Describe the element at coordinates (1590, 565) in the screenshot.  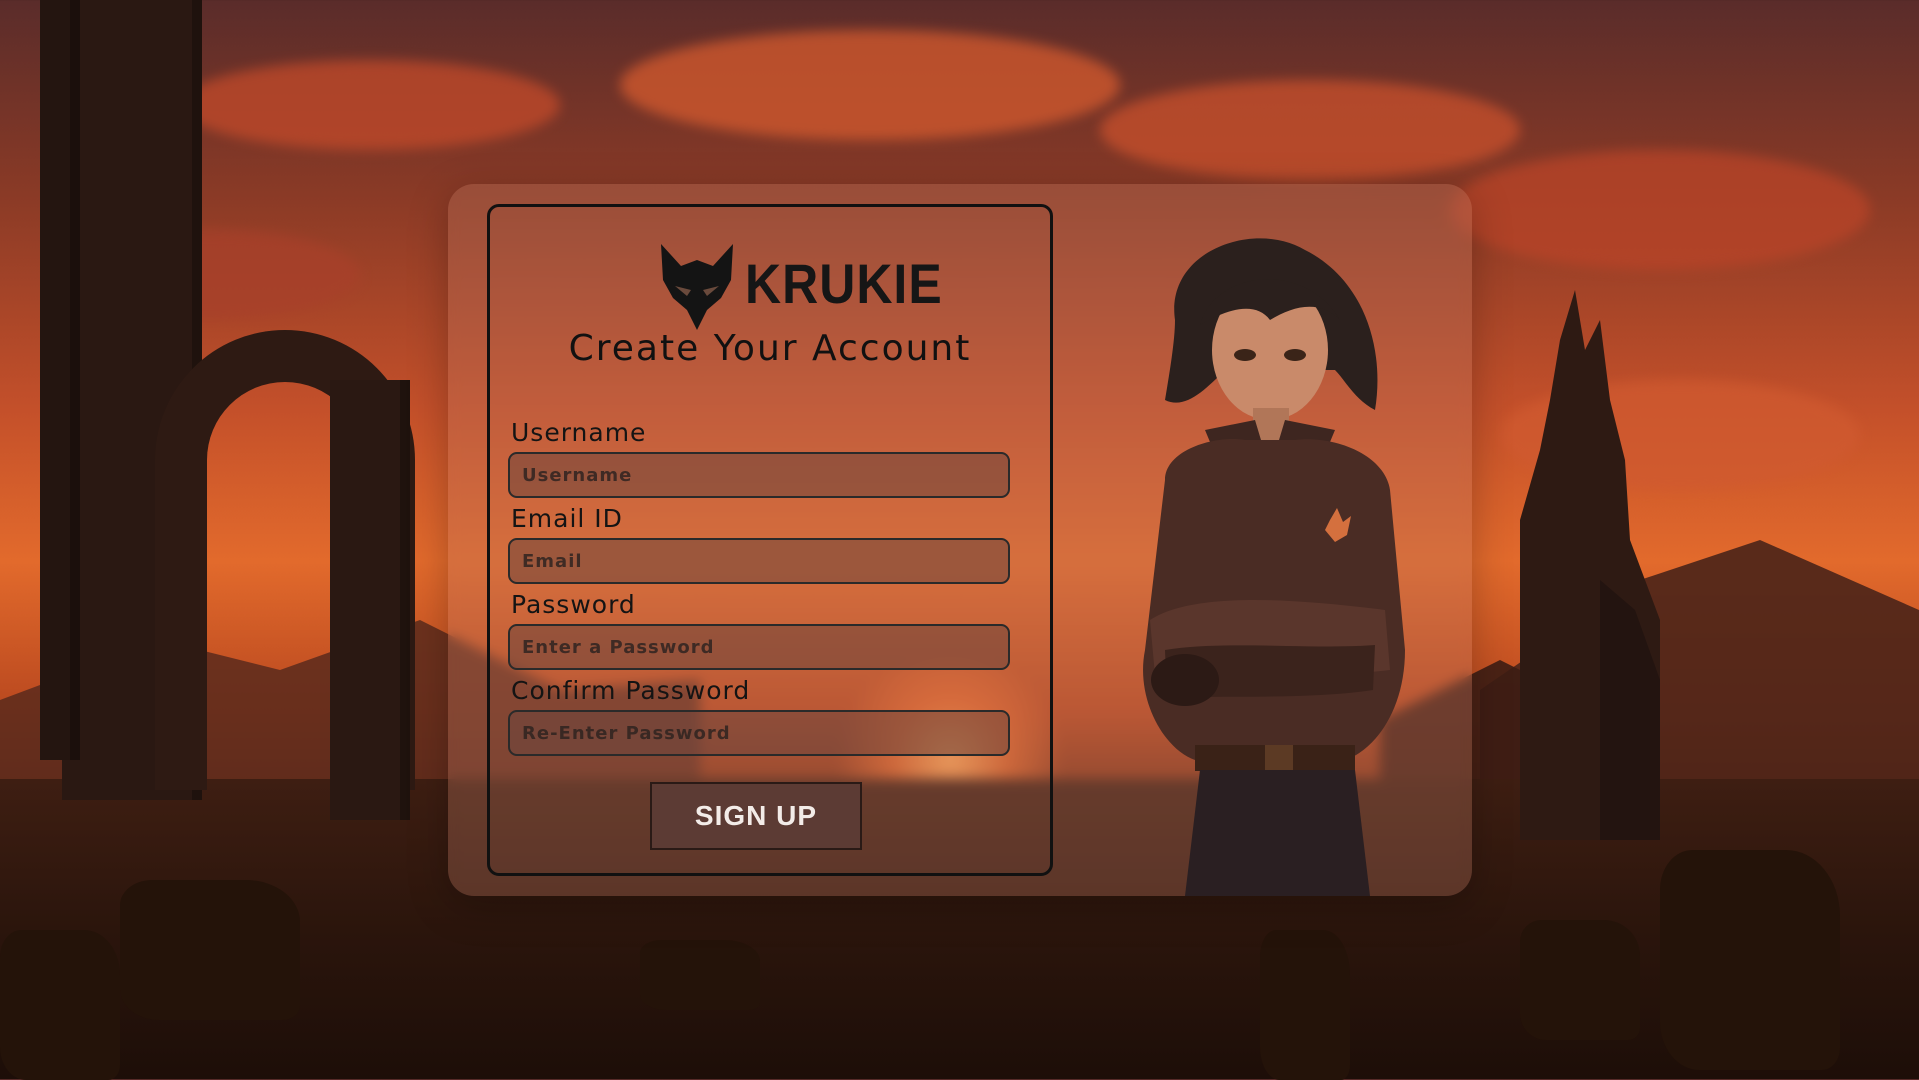
I see `ruin-tower` at that location.